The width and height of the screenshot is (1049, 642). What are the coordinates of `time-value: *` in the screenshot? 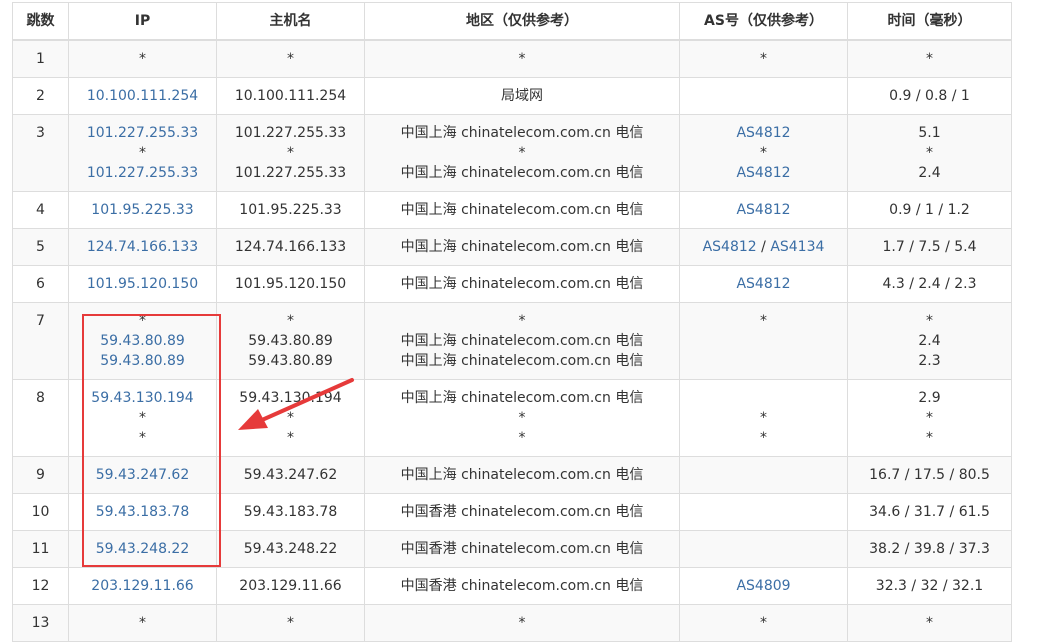 It's located at (929, 59).